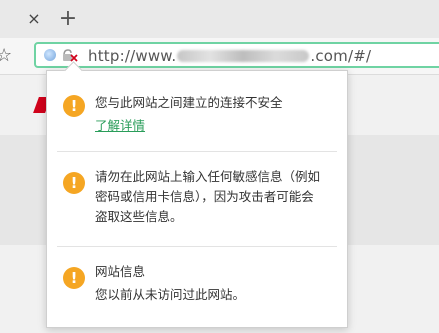 The height and width of the screenshot is (333, 439). I want to click on tab-strip: × +, so click(219, 19).